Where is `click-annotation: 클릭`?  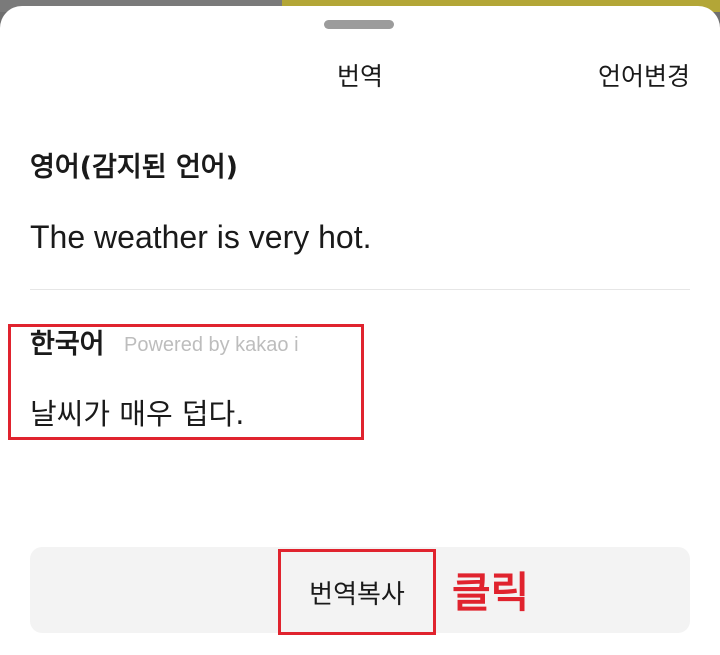 click-annotation: 클릭 is located at coordinates (491, 592).